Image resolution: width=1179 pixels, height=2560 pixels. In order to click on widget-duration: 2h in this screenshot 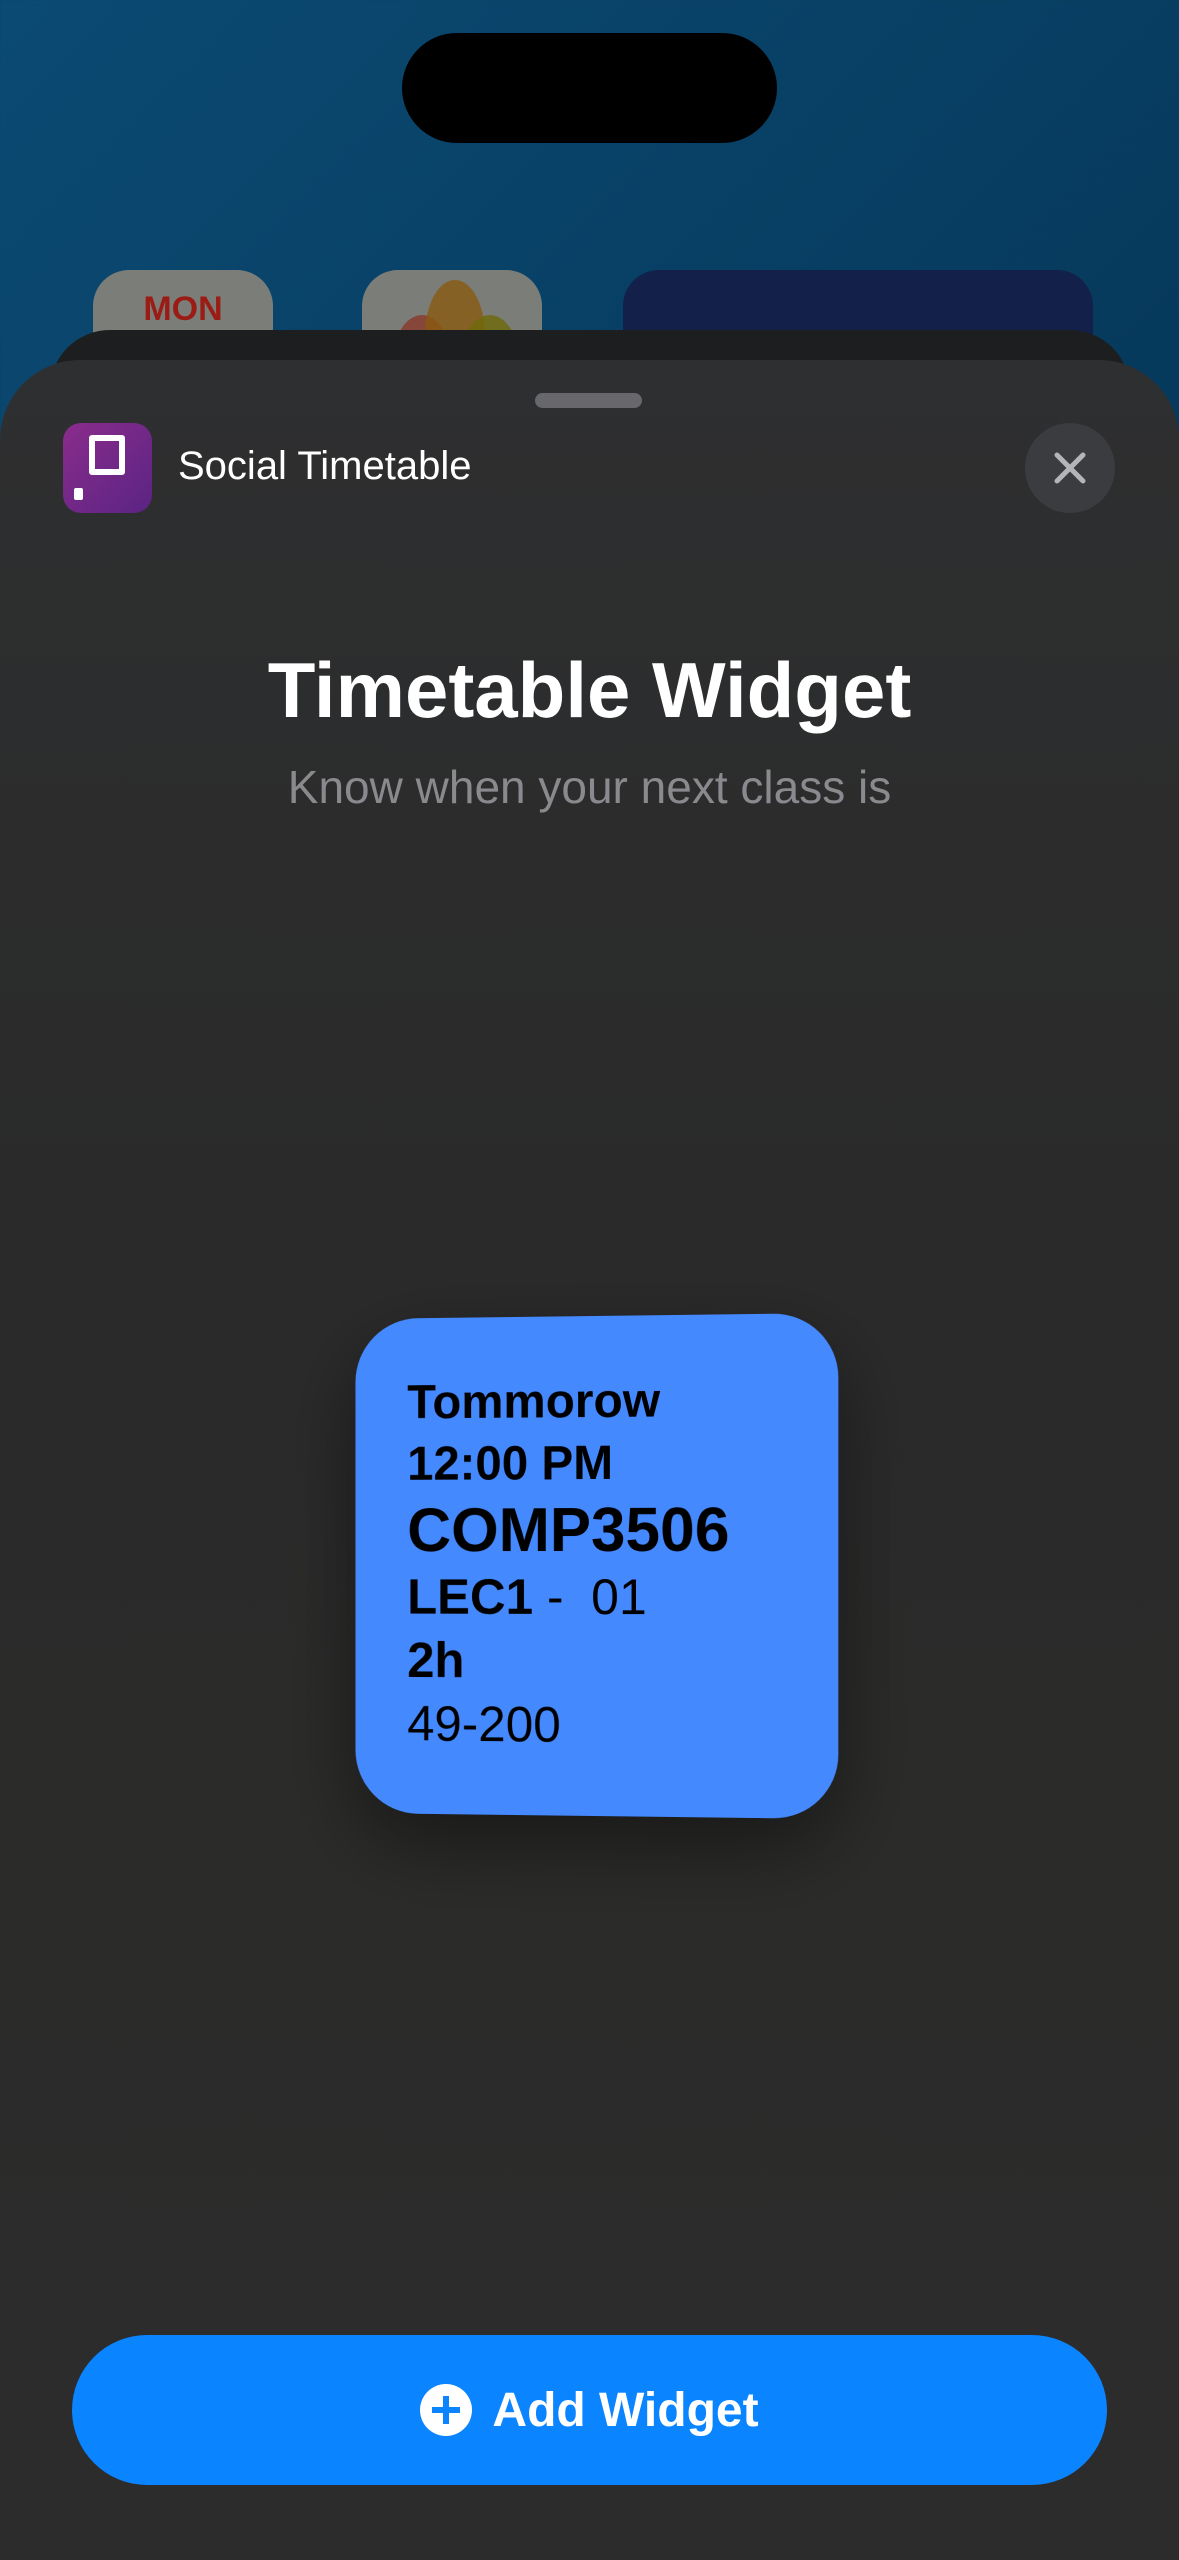, I will do `click(436, 1660)`.